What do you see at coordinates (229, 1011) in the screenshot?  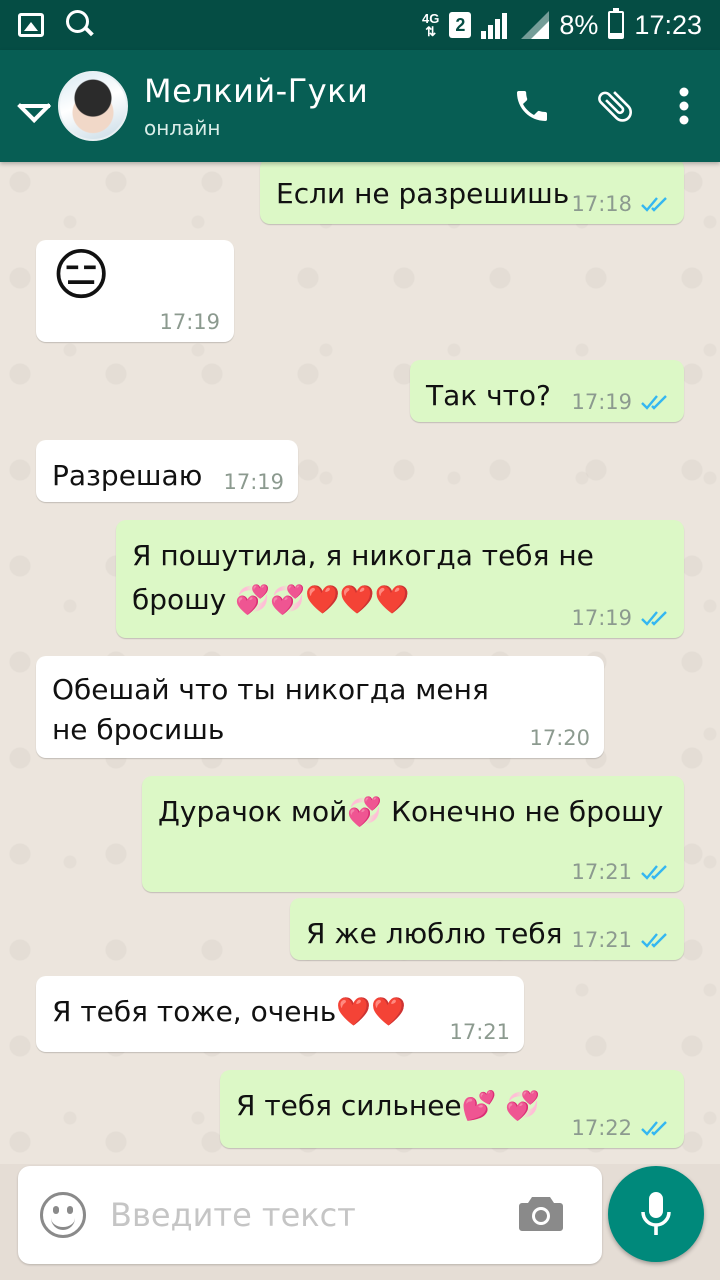 I see `message-text: Я тебя тоже, очень❤️❤️` at bounding box center [229, 1011].